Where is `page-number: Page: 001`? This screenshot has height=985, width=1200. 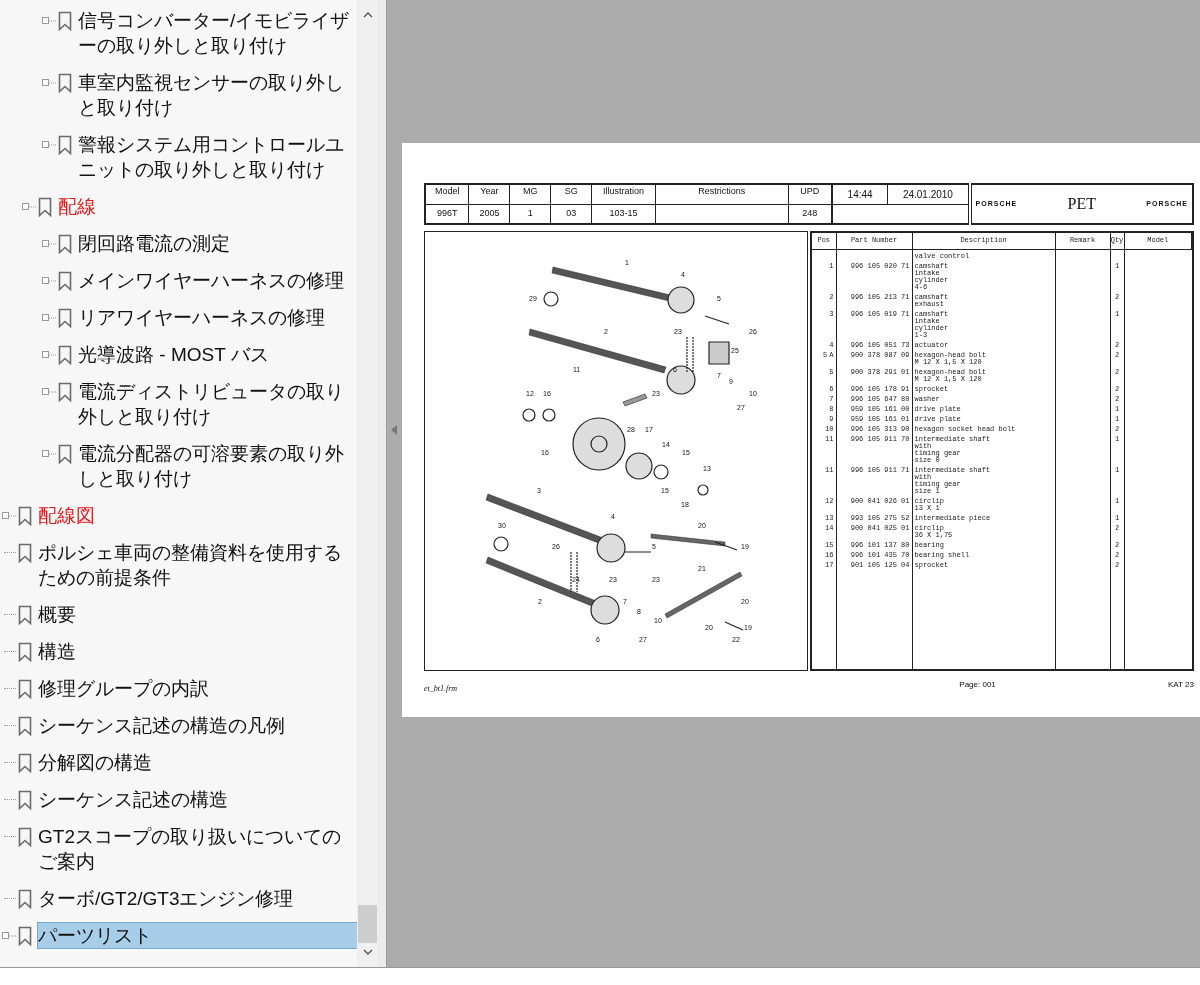
page-number: Page: 001 is located at coordinates (977, 685).